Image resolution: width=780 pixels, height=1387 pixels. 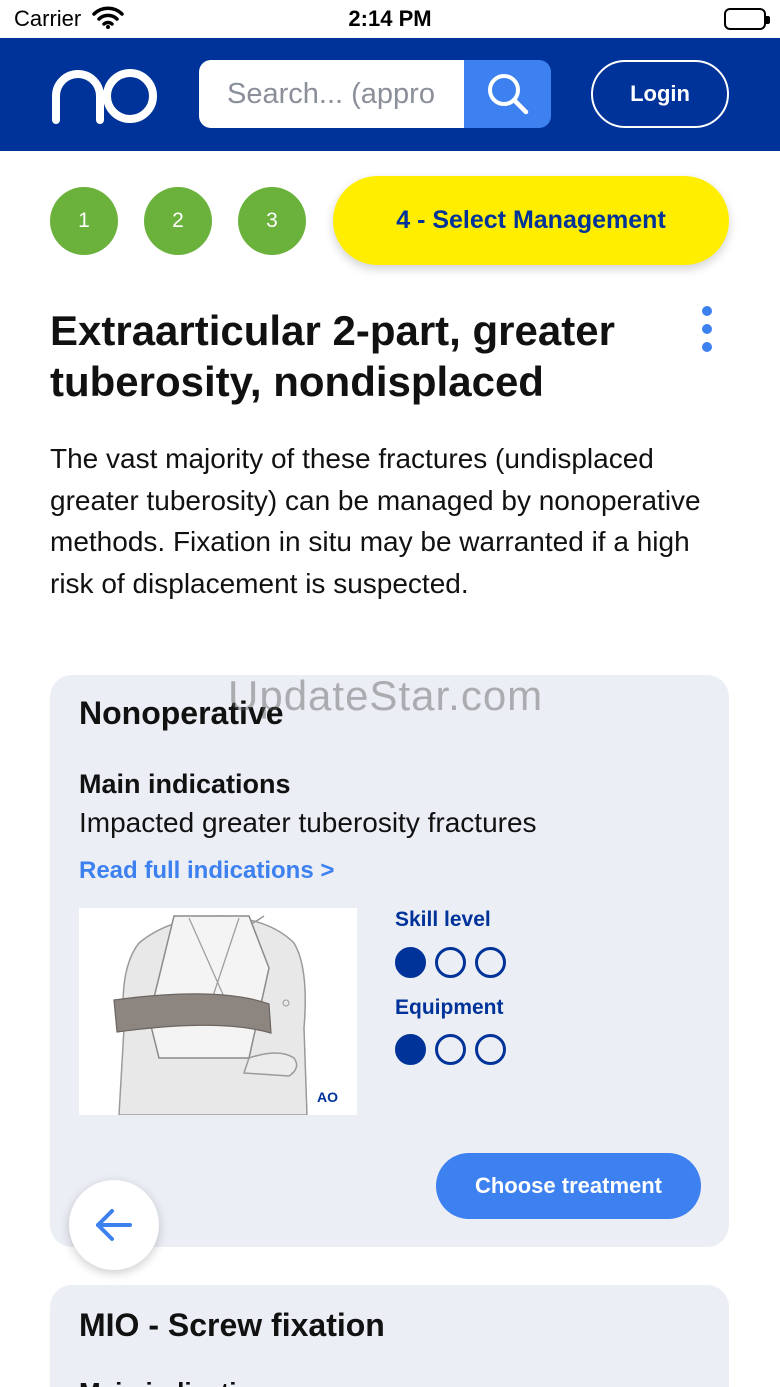 What do you see at coordinates (747, 19) in the screenshot?
I see `battery-icon` at bounding box center [747, 19].